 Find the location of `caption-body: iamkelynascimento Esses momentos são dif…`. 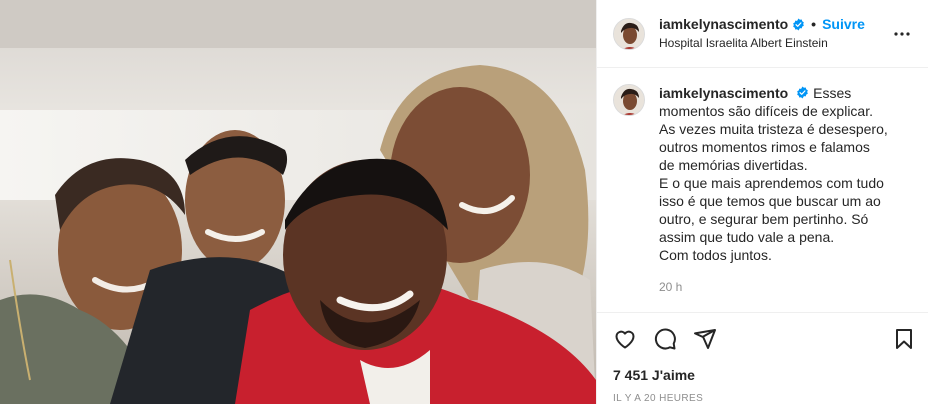

caption-body: iamkelynascimento Esses momentos são dif… is located at coordinates (773, 190).